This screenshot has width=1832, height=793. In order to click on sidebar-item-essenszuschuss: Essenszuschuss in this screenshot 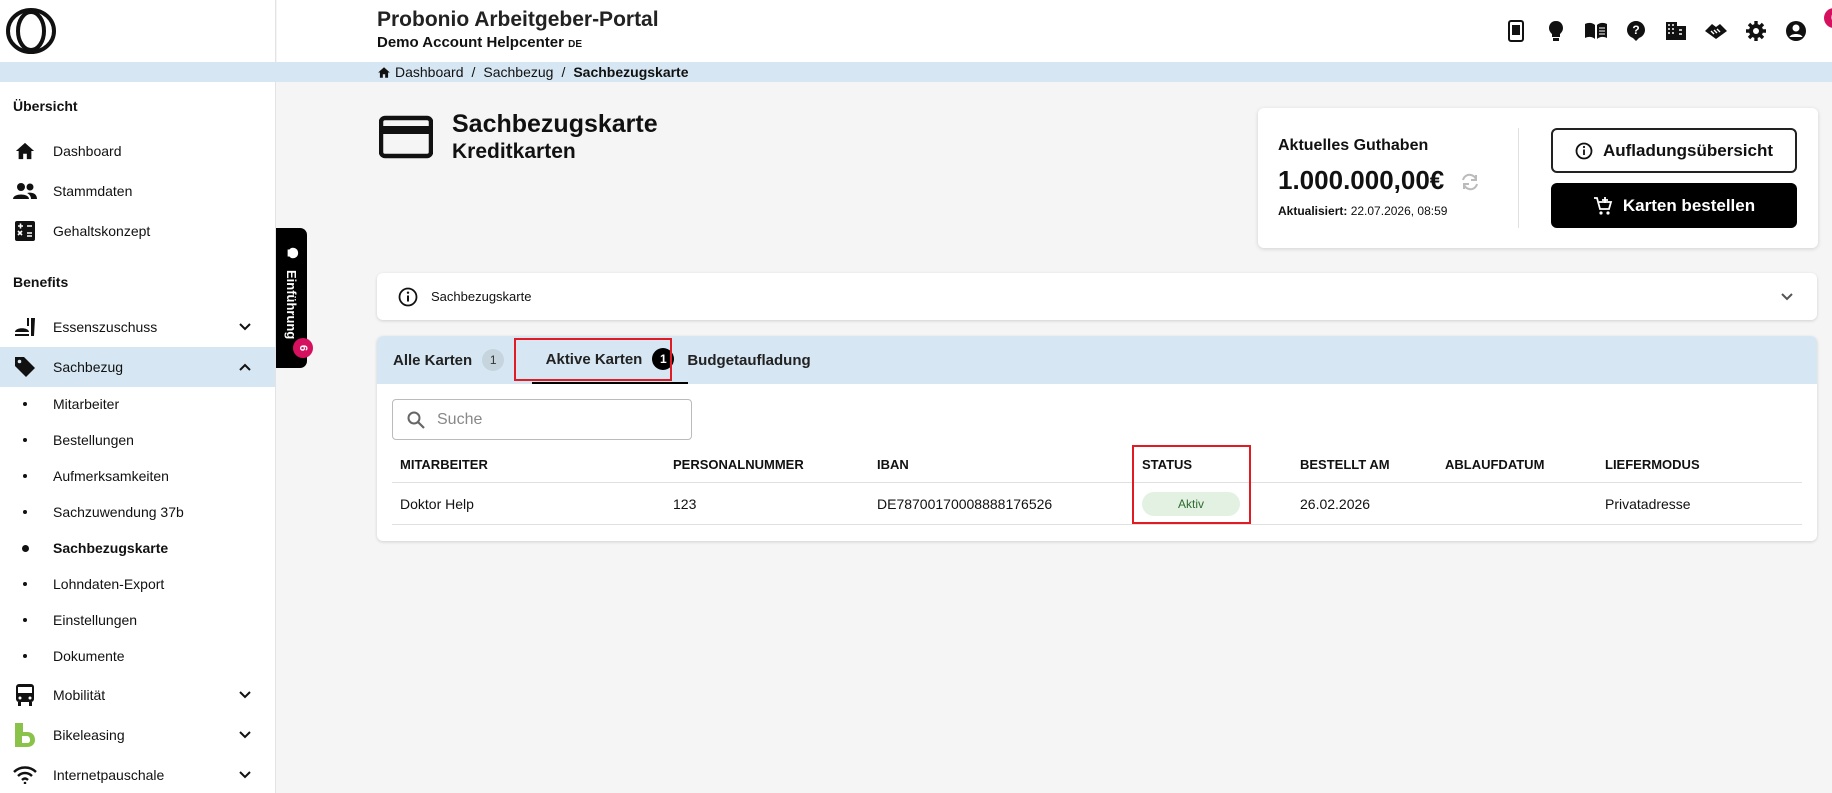, I will do `click(137, 327)`.